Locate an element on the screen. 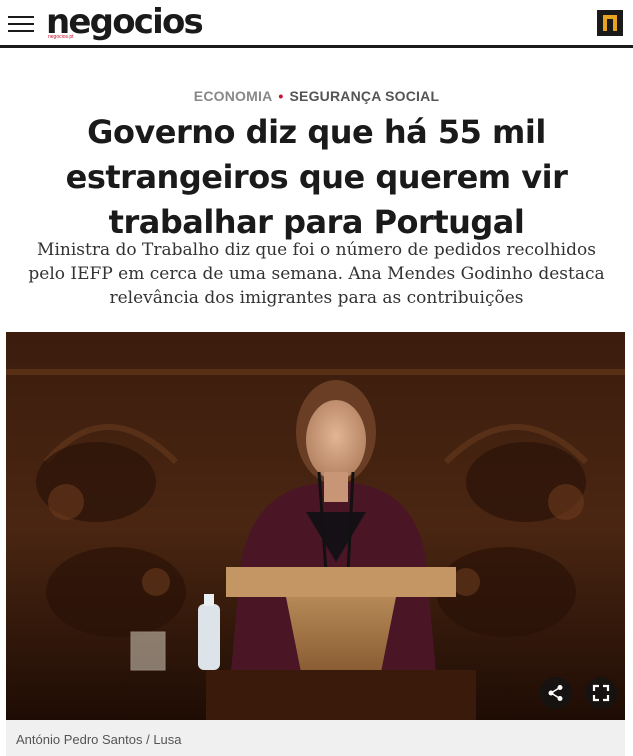 This screenshot has width=633, height=756. logo-subtext: negocios.pt is located at coordinates (61, 37).